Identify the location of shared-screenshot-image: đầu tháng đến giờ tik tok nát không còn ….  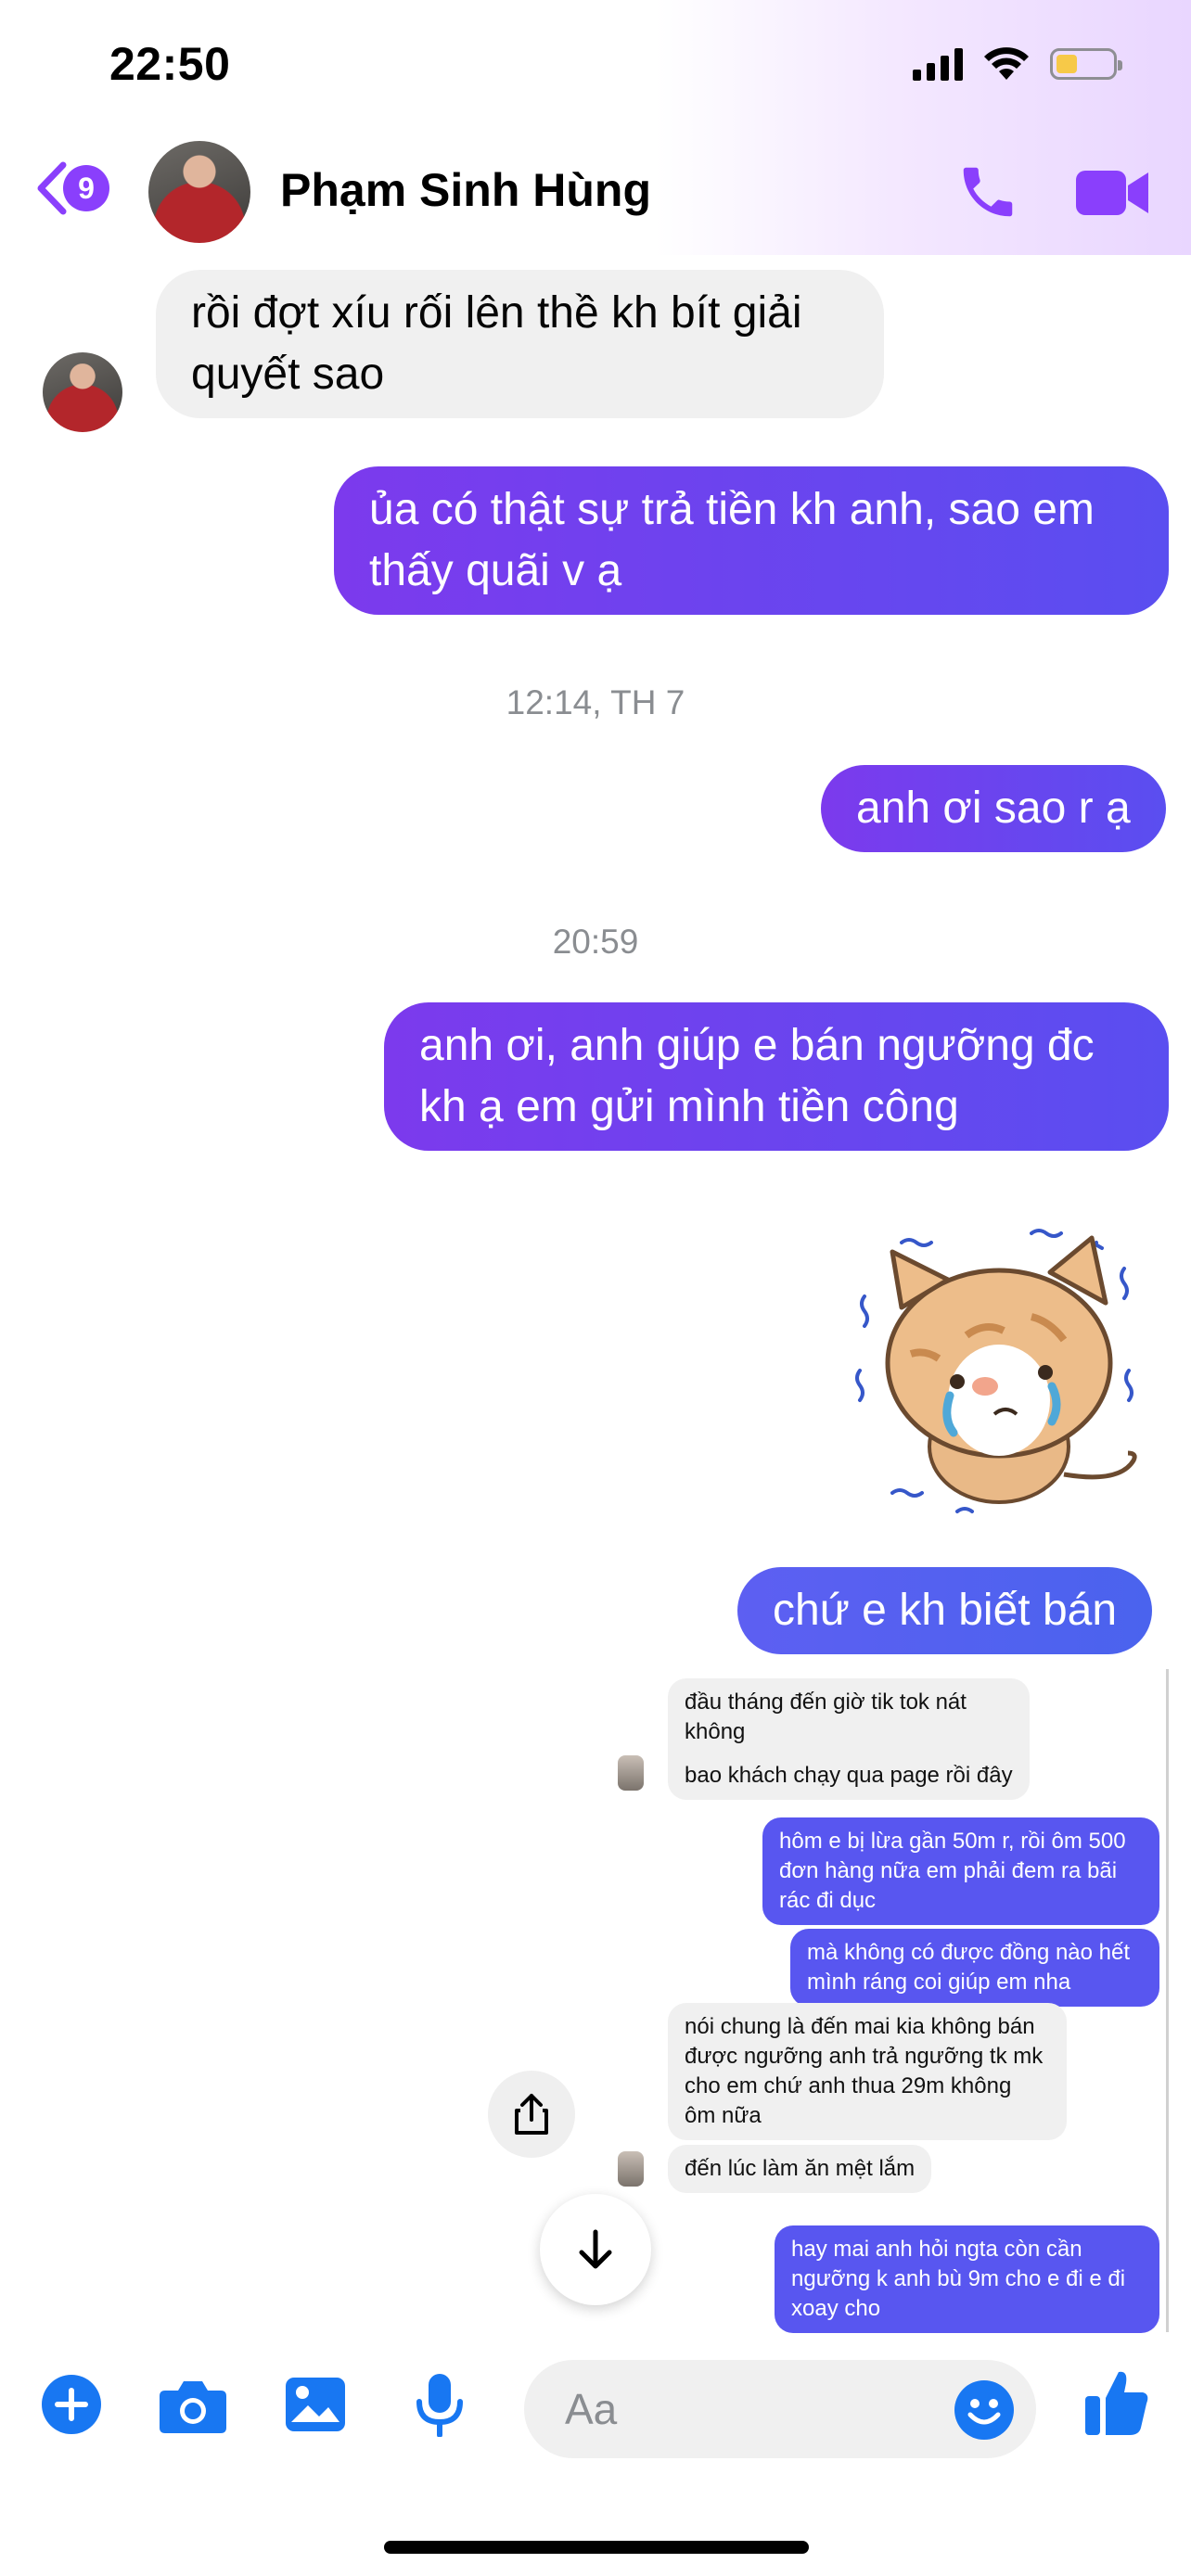
(890, 2001).